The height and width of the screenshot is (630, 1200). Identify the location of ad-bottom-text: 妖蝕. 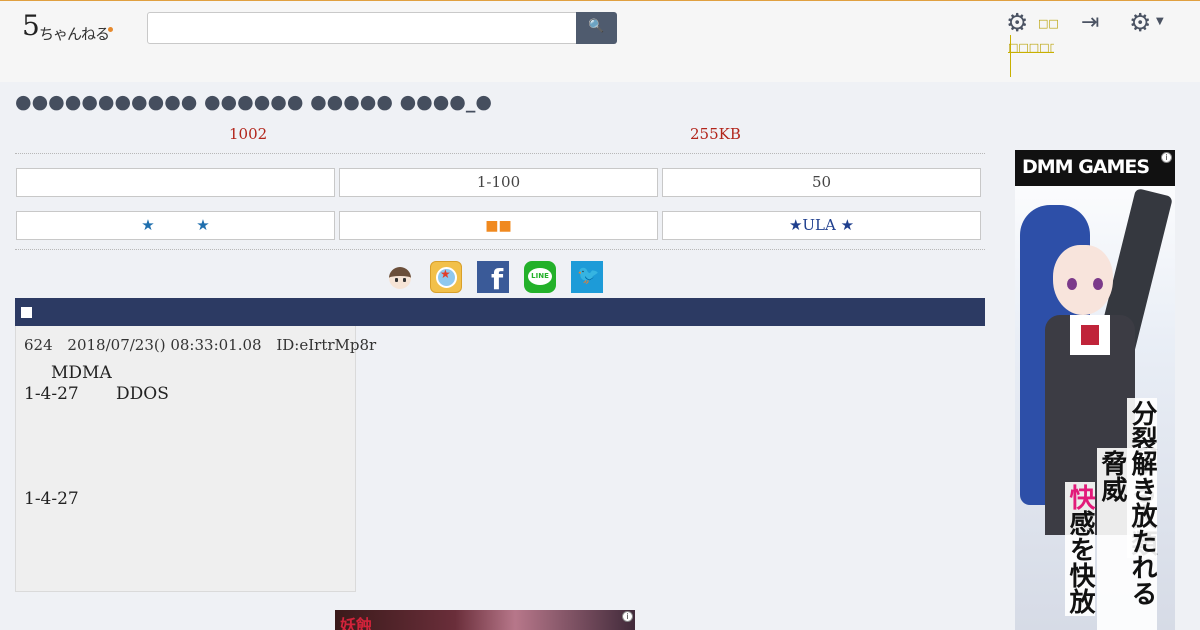
(356, 623).